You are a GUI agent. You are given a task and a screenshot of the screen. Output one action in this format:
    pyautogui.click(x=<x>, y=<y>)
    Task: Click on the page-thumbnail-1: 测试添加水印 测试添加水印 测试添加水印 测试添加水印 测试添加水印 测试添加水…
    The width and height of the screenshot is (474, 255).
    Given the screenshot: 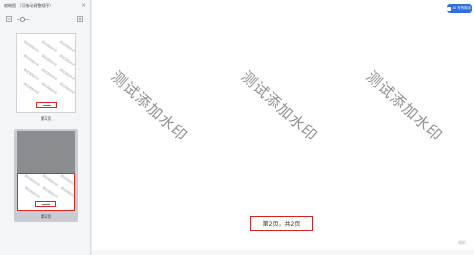 What is the action you would take?
    pyautogui.click(x=46, y=73)
    